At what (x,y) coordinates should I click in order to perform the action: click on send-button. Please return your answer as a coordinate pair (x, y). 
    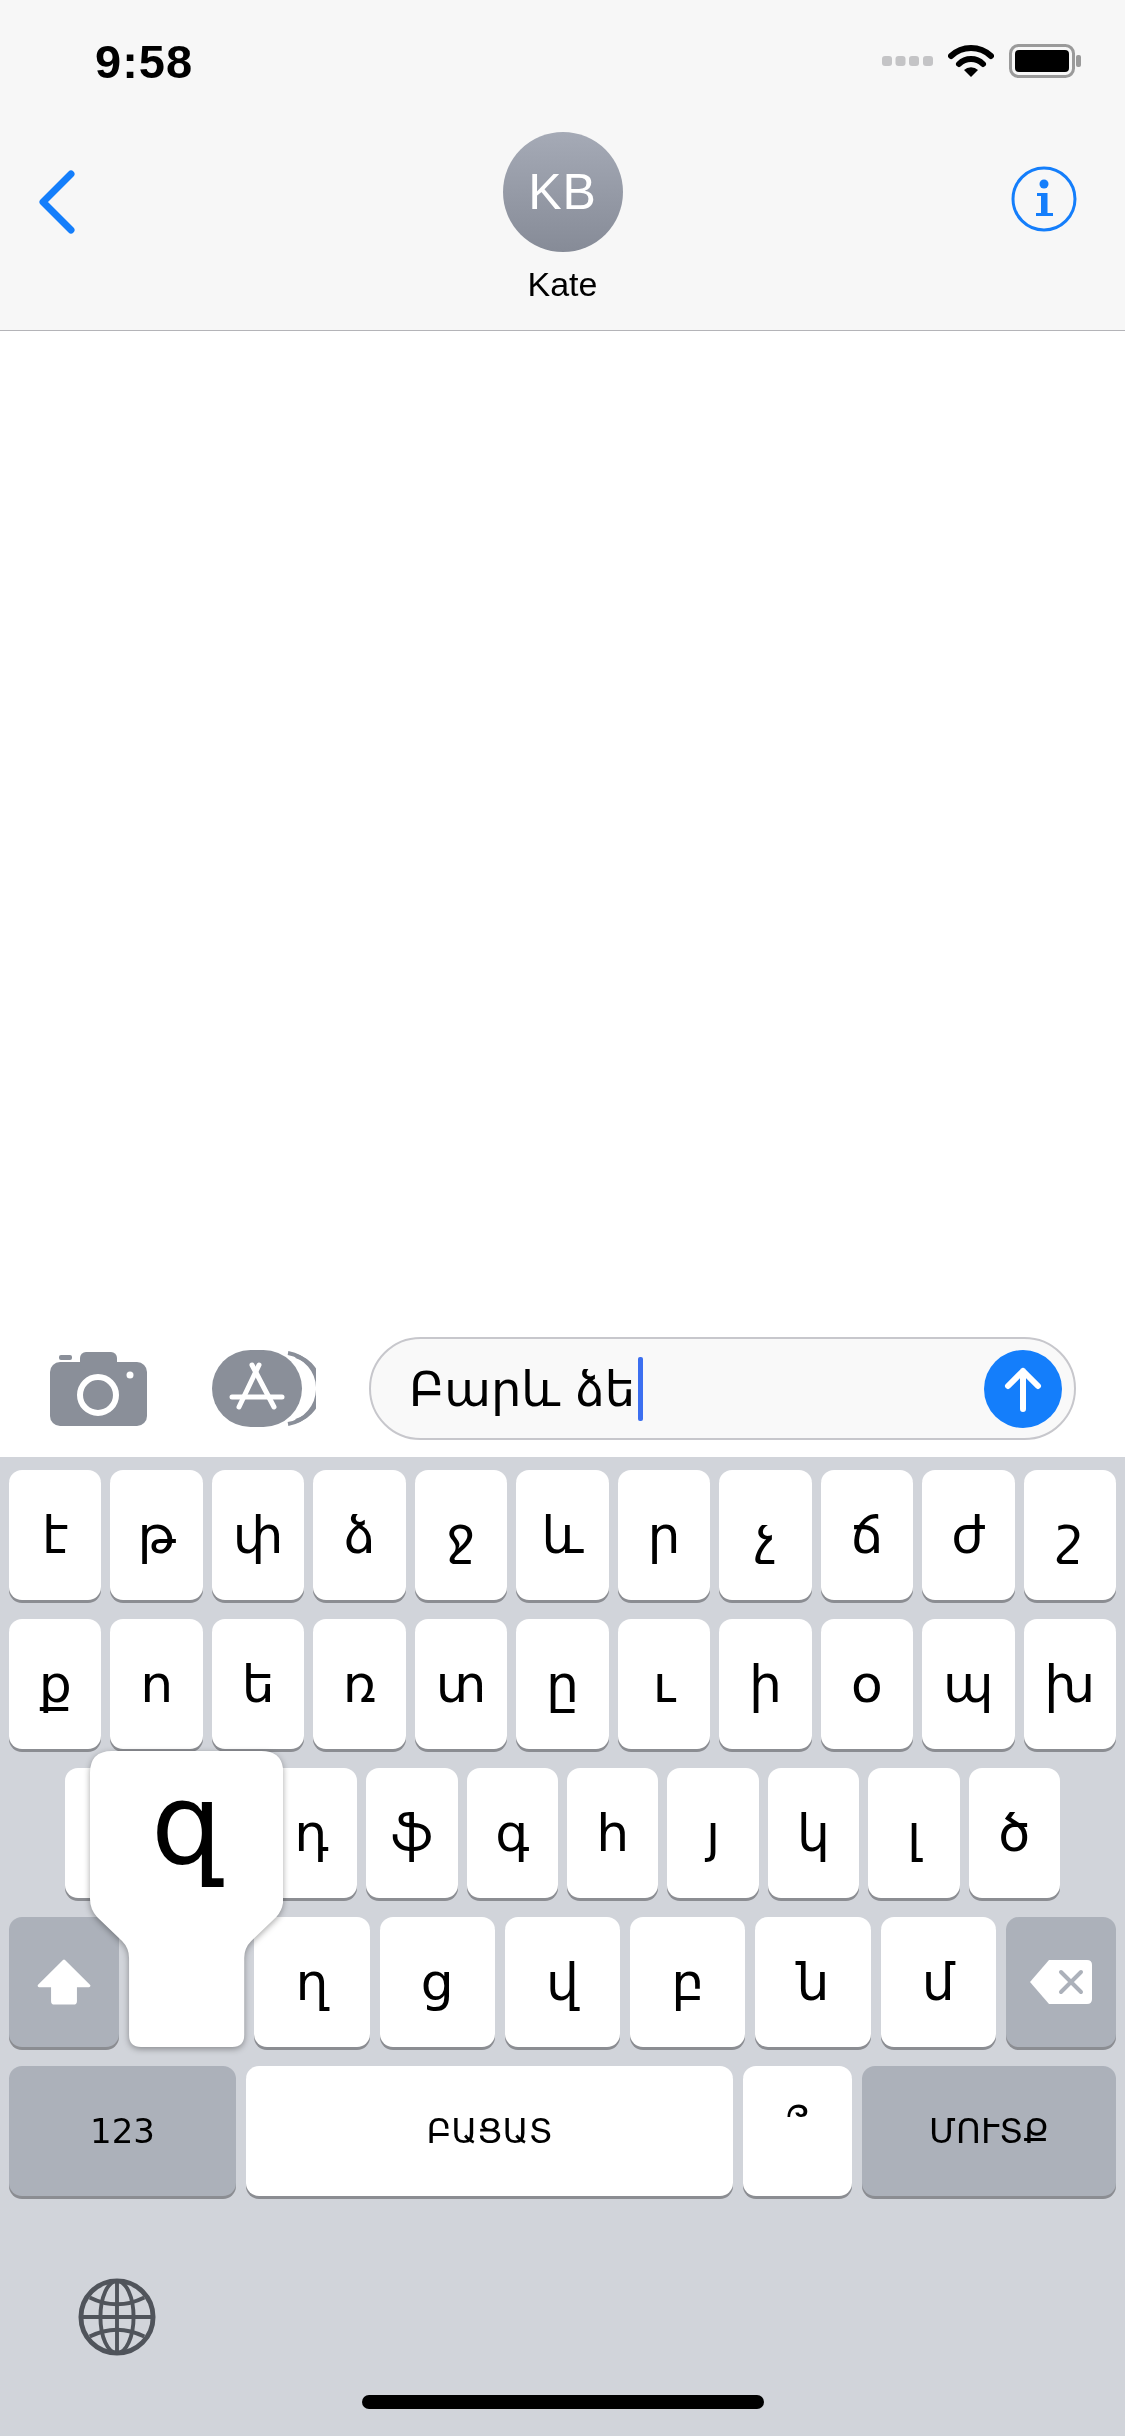
    Looking at the image, I should click on (1023, 1388).